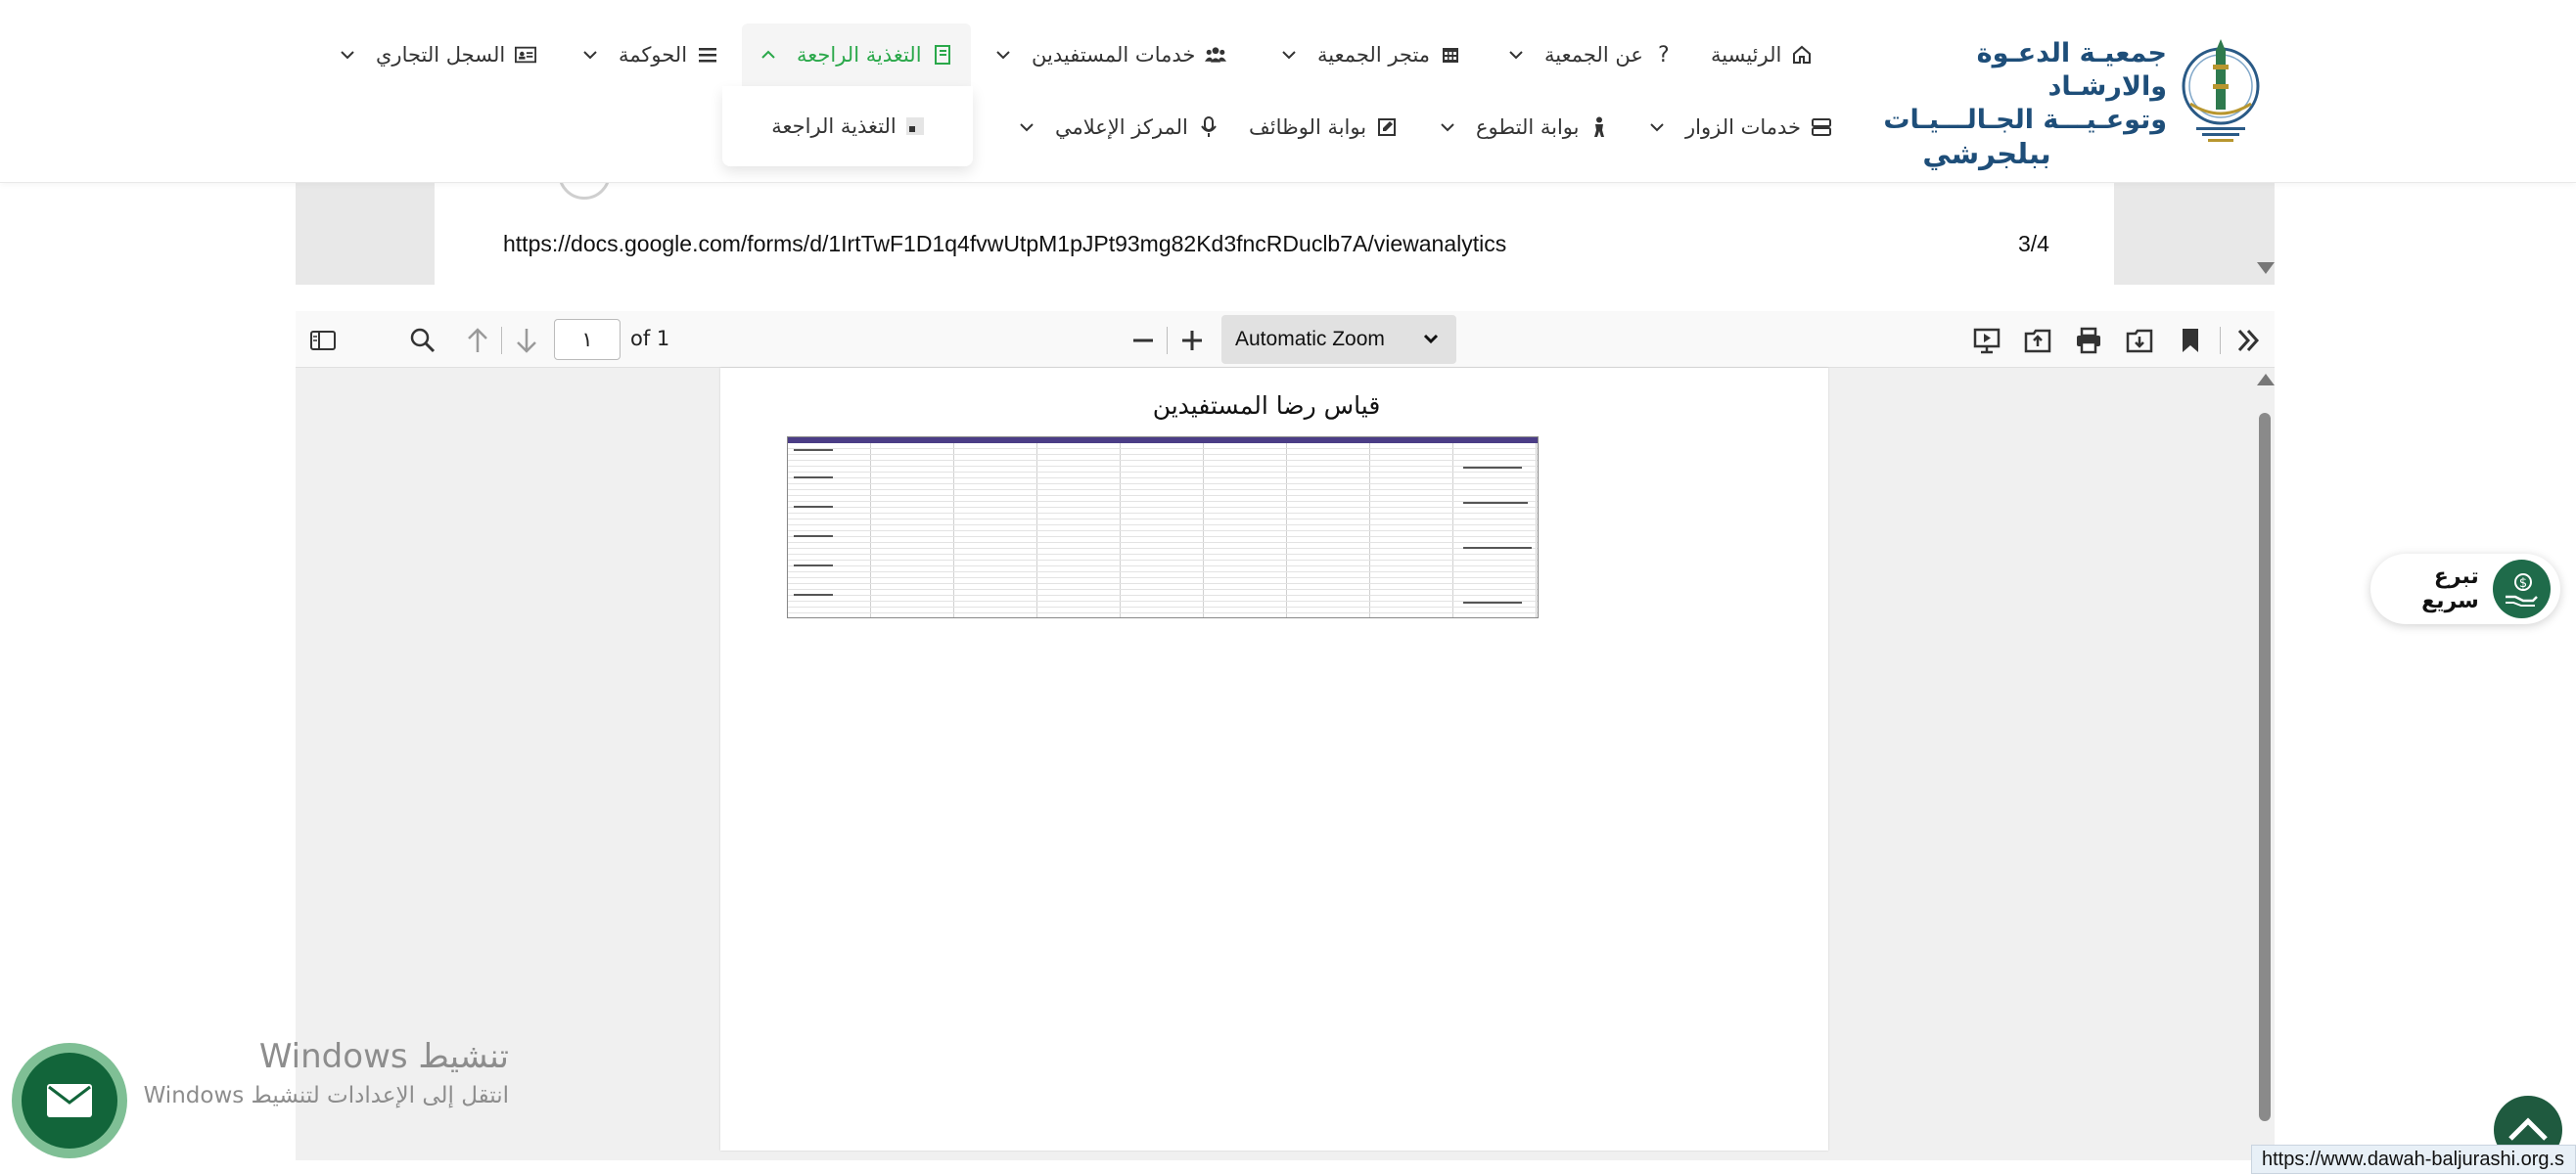 The width and height of the screenshot is (2576, 1174). I want to click on feedback-dropdown-menu: التغذية الراجعة, so click(848, 126).